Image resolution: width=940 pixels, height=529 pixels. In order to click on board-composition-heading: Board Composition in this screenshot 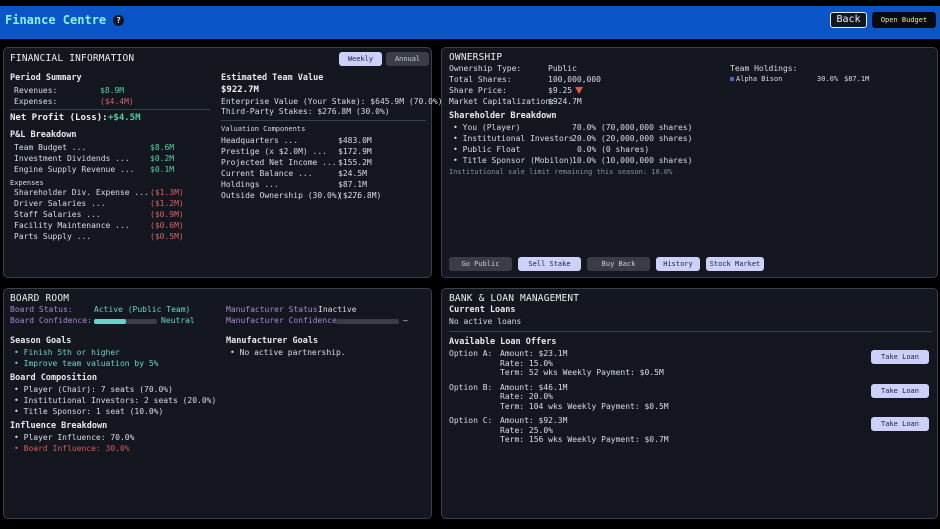, I will do `click(53, 378)`.